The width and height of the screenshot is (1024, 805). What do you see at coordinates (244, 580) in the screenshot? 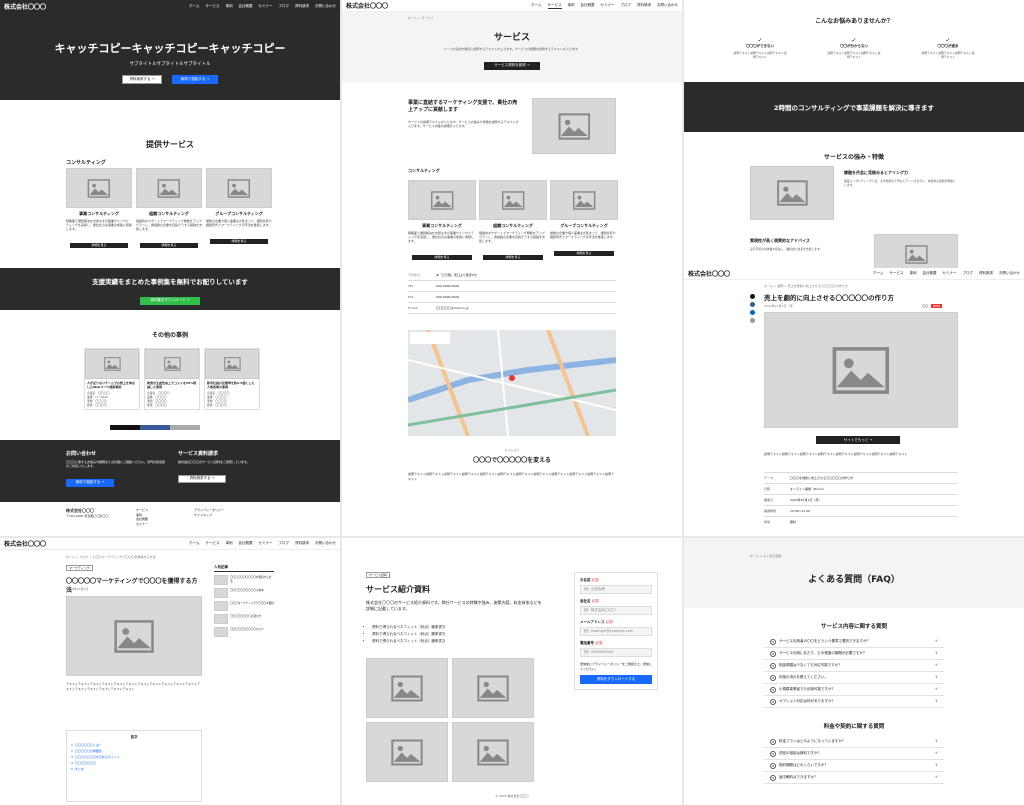
I see `popular-item: 〇〇〇〇〇〇〇〇〇〇を獲得する方法` at bounding box center [244, 580].